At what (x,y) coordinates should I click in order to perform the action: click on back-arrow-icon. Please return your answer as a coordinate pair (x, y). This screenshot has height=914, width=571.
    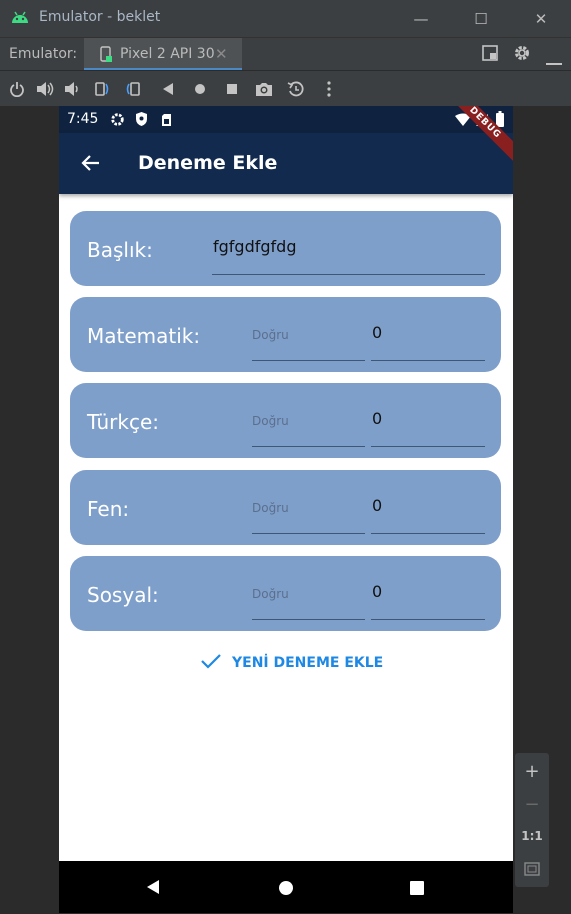
    Looking at the image, I should click on (91, 163).